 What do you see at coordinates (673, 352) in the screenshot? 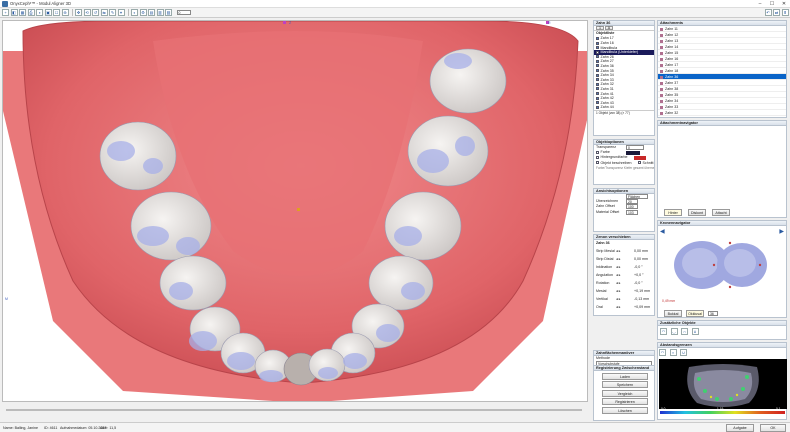
I see `heatmap-arch-icon-2: ∩` at bounding box center [673, 352].